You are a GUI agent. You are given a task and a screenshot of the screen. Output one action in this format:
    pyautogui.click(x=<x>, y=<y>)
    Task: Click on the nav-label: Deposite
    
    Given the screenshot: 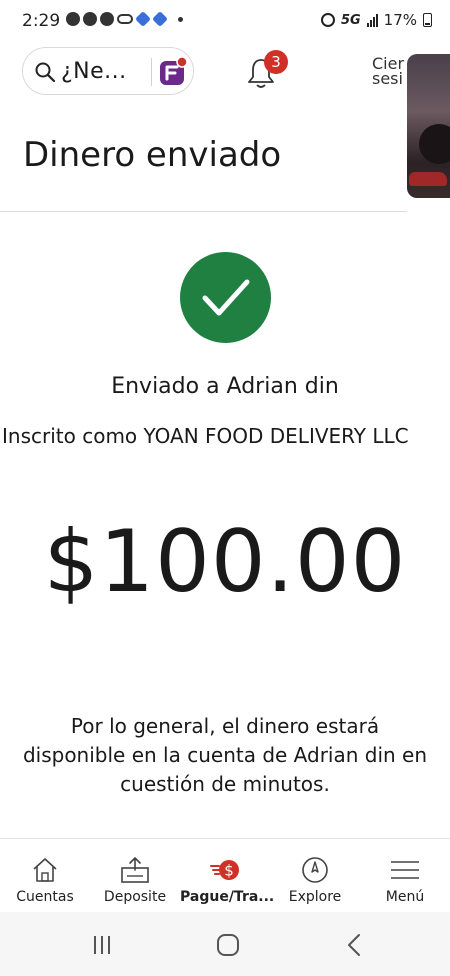 What is the action you would take?
    pyautogui.click(x=135, y=897)
    